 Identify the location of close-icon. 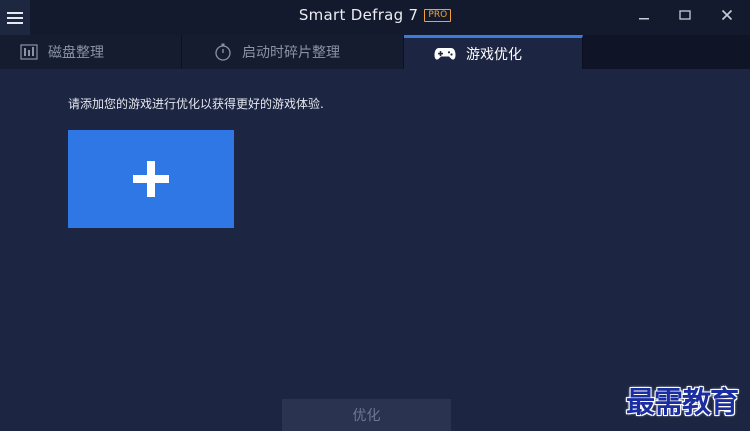
(727, 15).